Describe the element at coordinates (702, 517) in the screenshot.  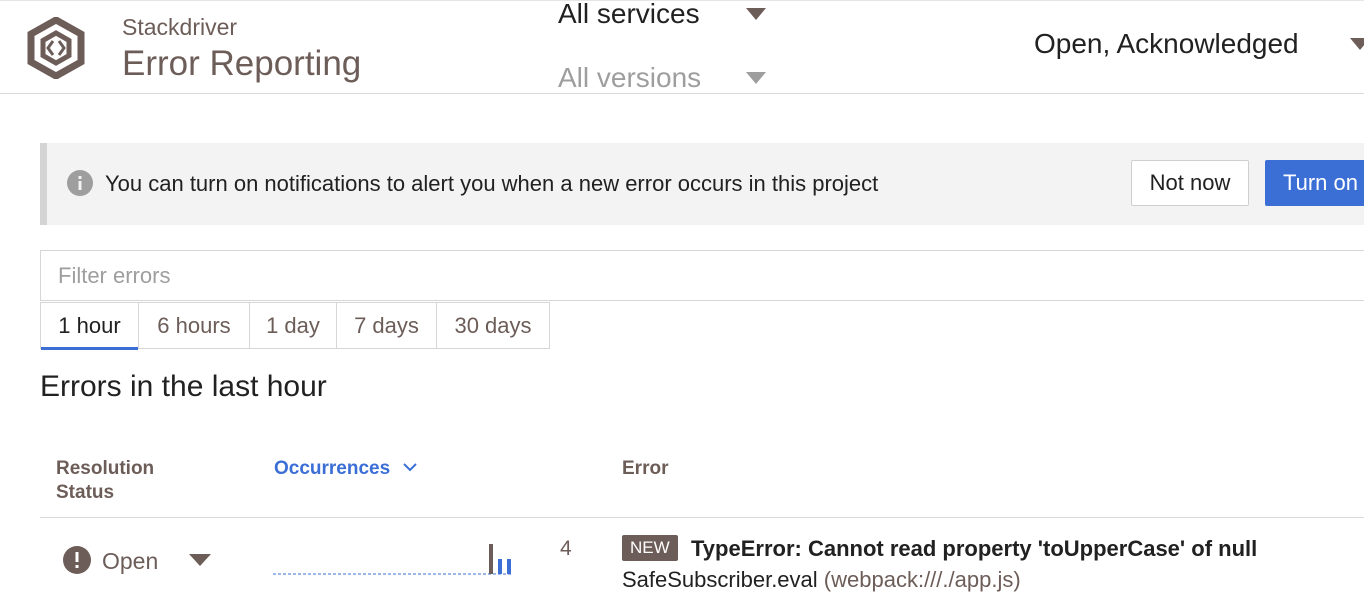
I see `header-divider` at that location.